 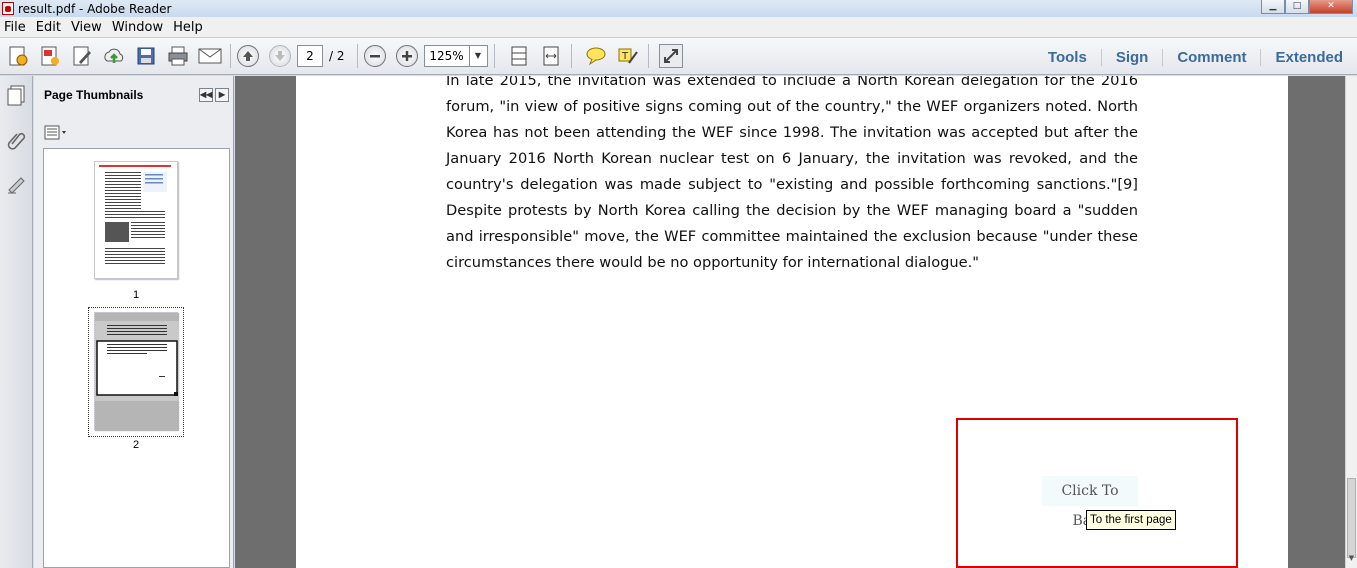 I want to click on minimize-button: ▁, so click(x=1273, y=7).